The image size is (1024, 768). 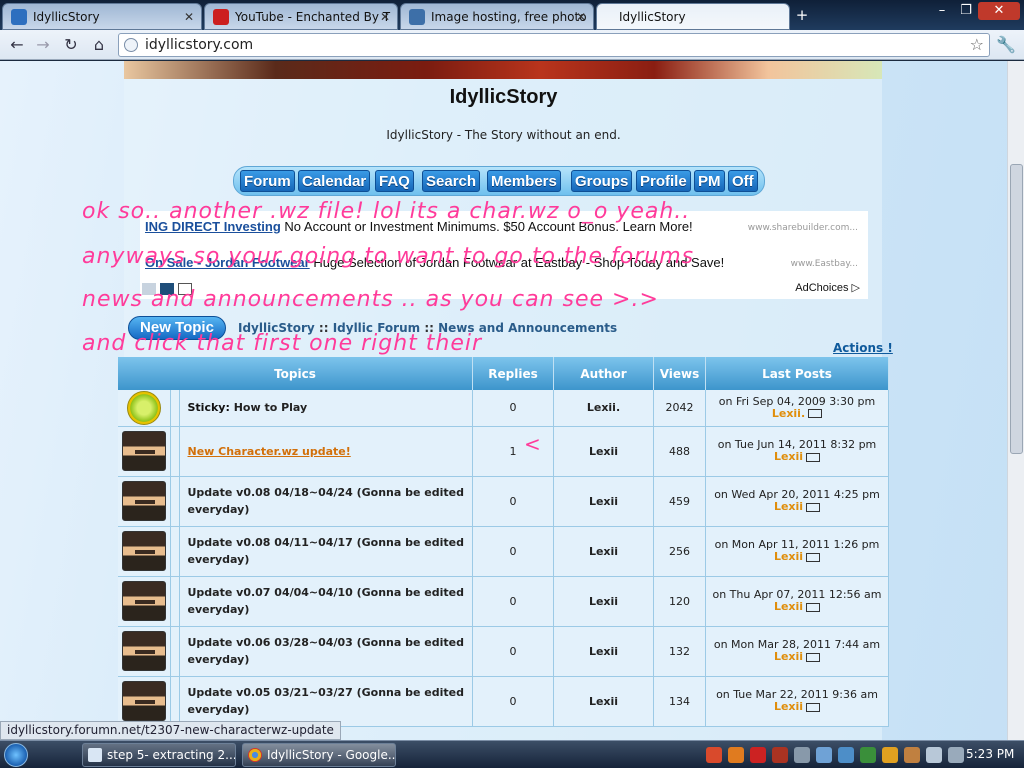 What do you see at coordinates (497, 16) in the screenshot?
I see `tab-image-hosting: Image hosting, free photo ✕` at bounding box center [497, 16].